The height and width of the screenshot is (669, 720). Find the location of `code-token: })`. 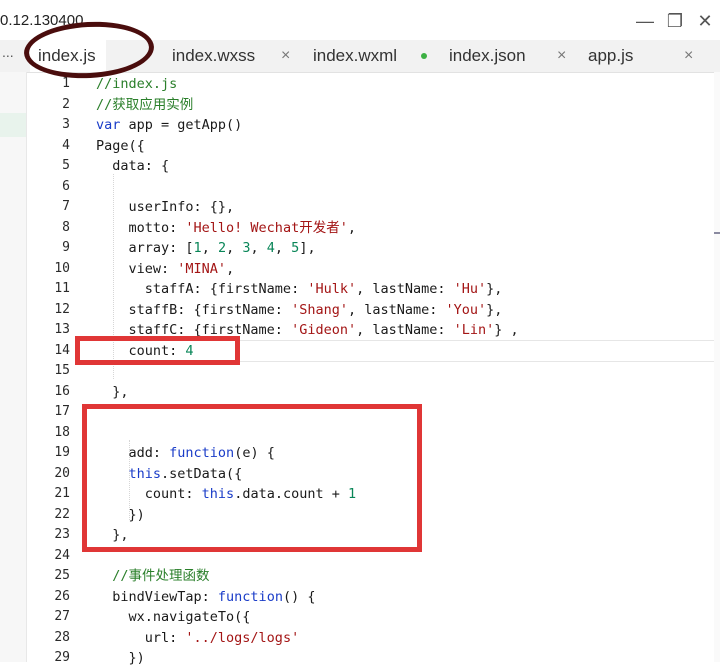

code-token: }) is located at coordinates (120, 658).